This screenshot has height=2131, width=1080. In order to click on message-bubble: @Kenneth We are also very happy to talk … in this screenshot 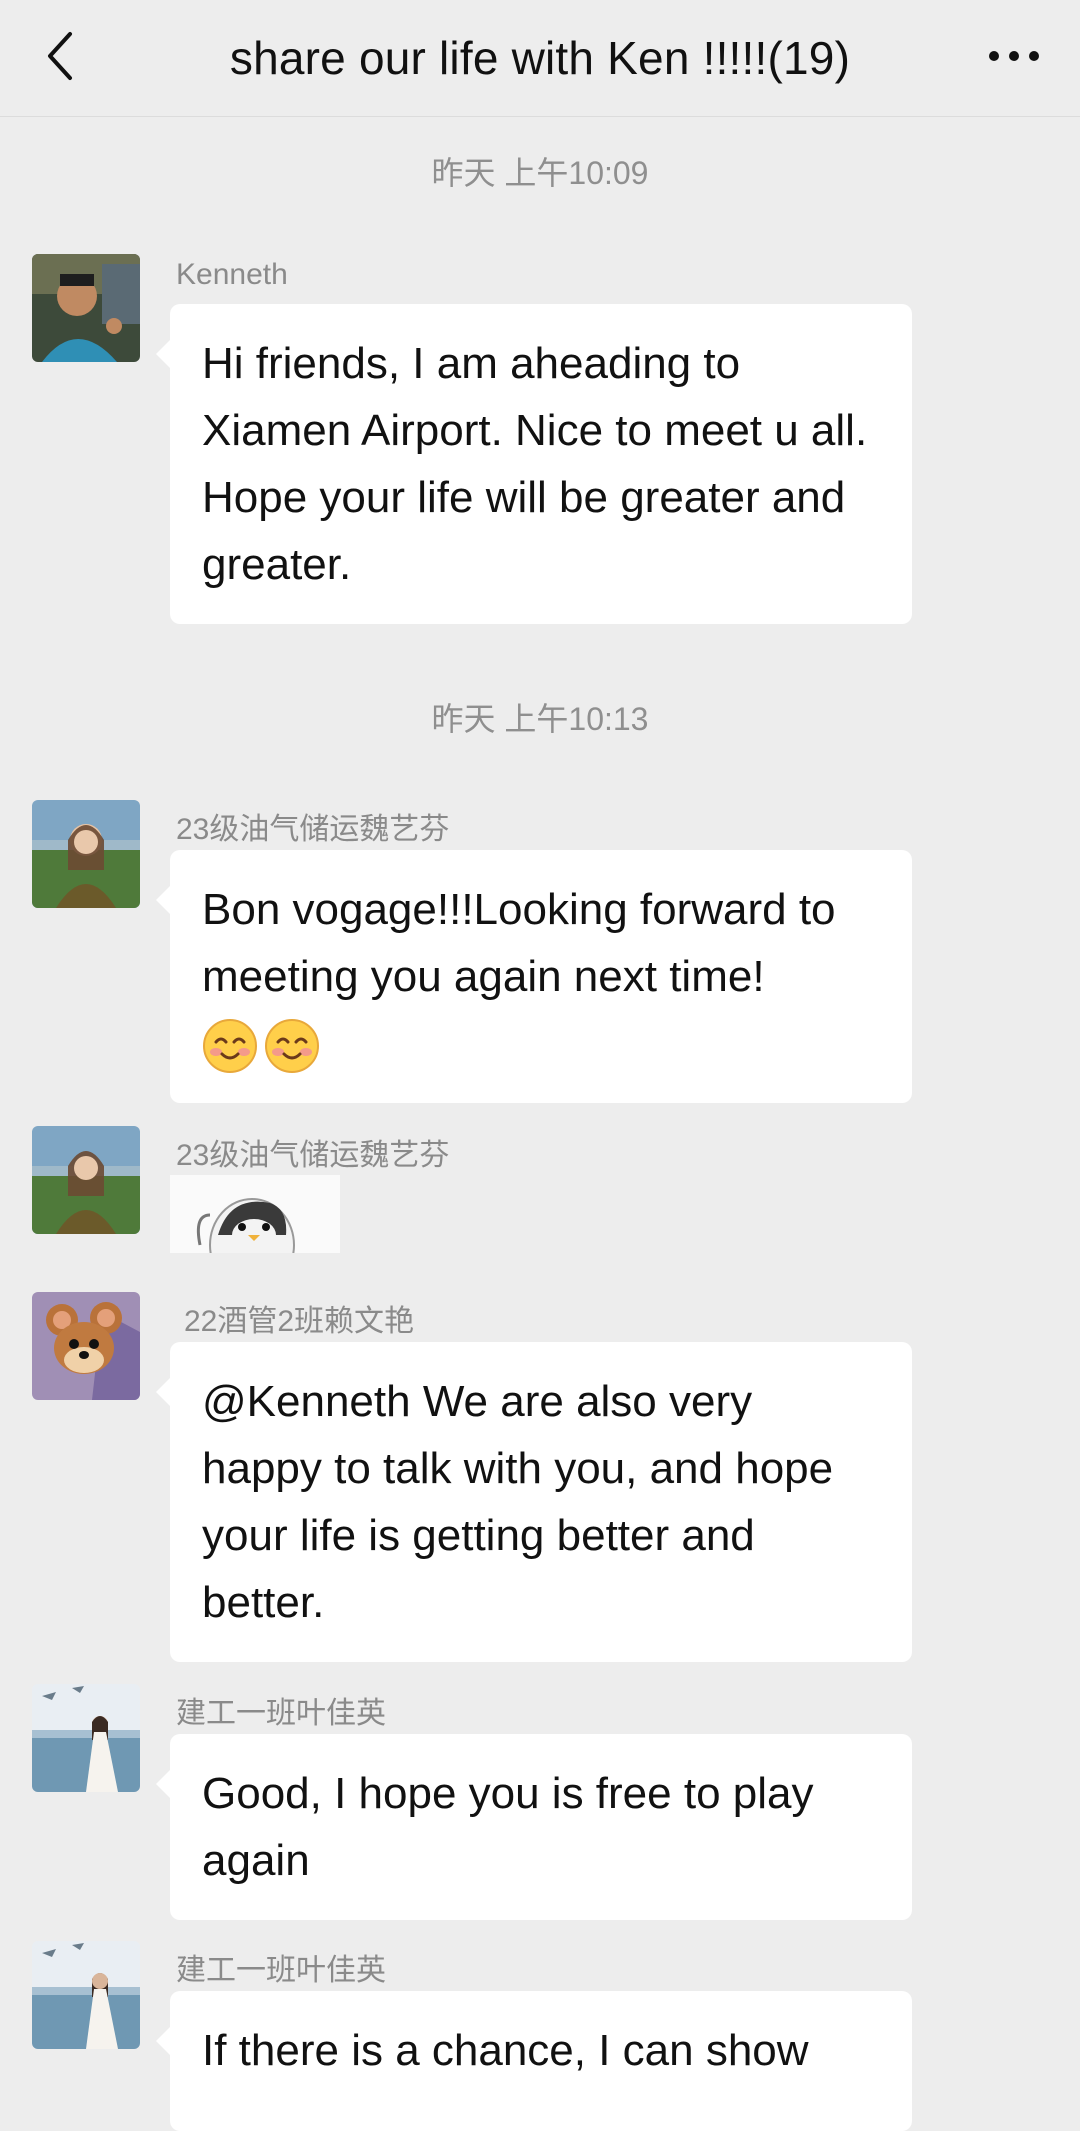, I will do `click(534, 1502)`.